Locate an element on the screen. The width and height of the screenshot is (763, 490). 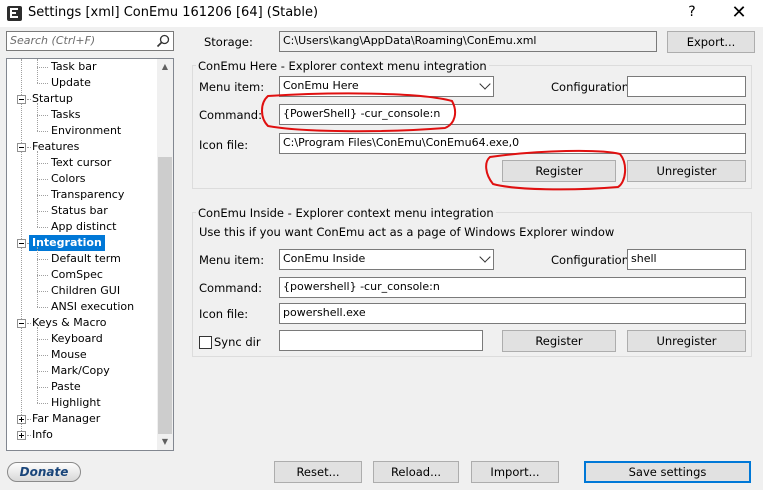
here-icon-file-field: C:\Program Files\ConEmu\ConEmu64.exe,0 is located at coordinates (512, 143).